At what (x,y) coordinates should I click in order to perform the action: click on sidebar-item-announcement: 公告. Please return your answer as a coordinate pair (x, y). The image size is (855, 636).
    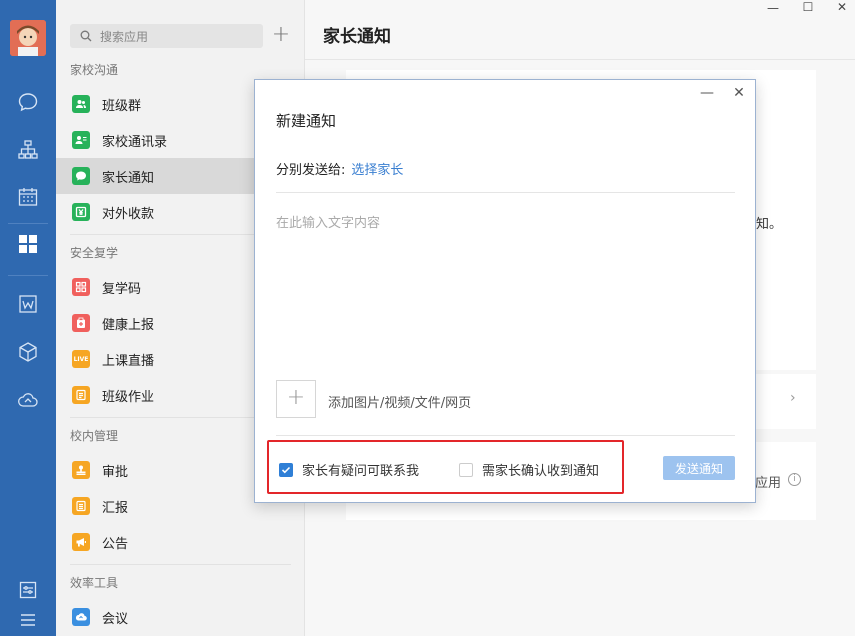
    Looking at the image, I should click on (180, 542).